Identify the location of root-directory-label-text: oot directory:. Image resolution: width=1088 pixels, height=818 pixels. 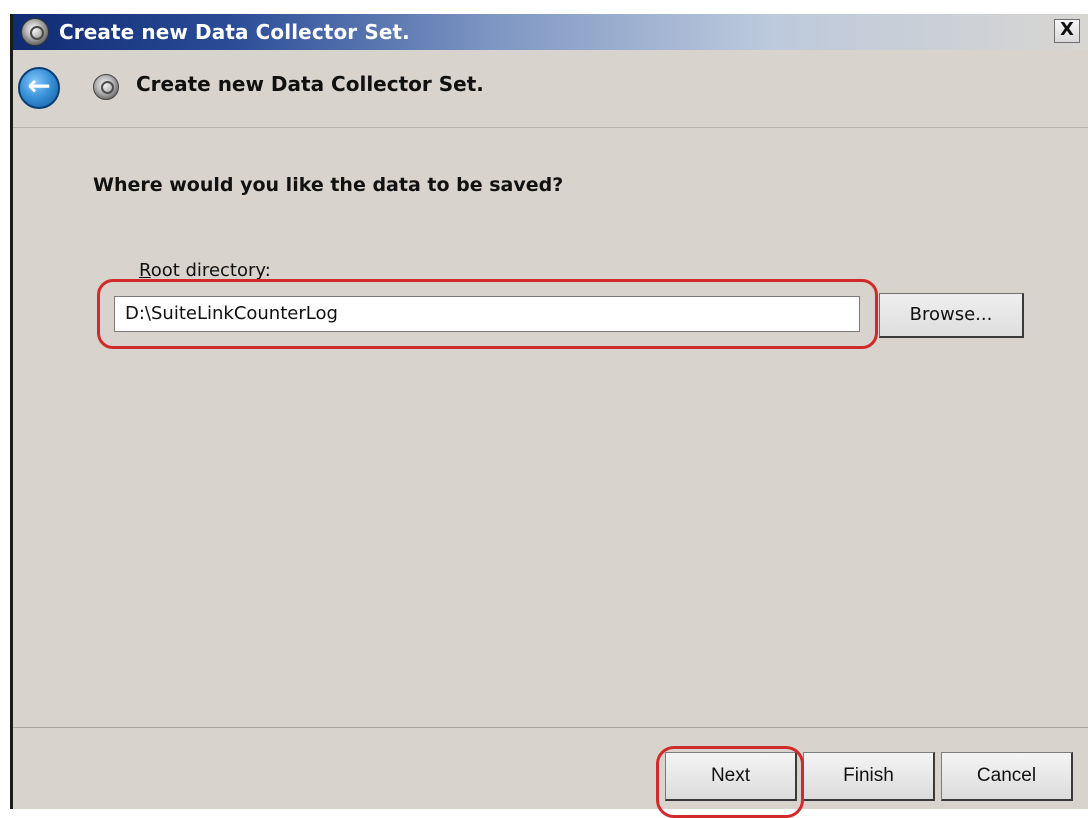
(210, 270).